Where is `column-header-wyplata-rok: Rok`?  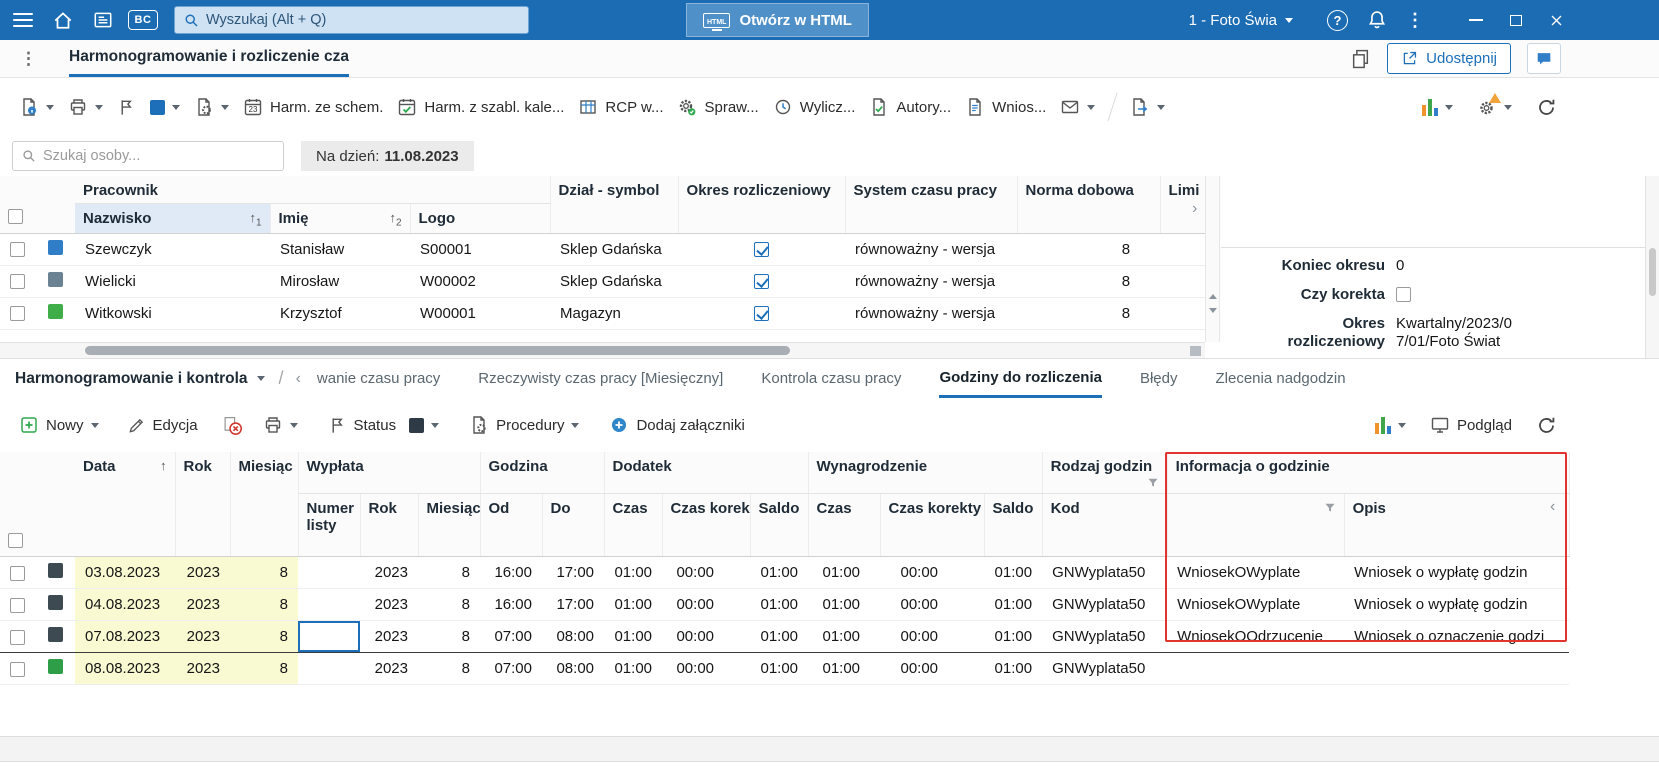
column-header-wyplata-rok: Rok is located at coordinates (389, 525).